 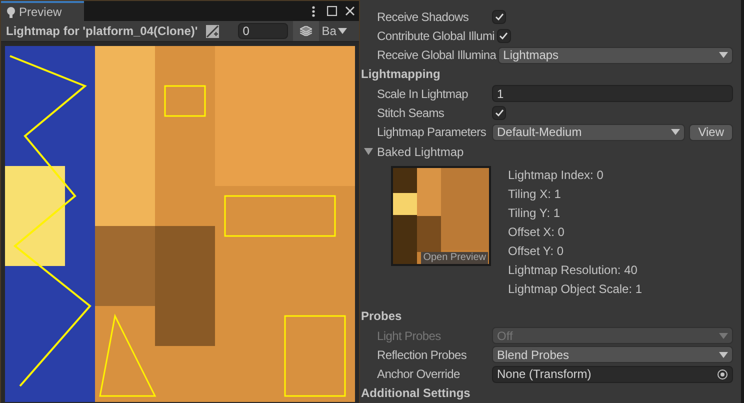 I want to click on foldout-arrow-icon, so click(x=368, y=151).